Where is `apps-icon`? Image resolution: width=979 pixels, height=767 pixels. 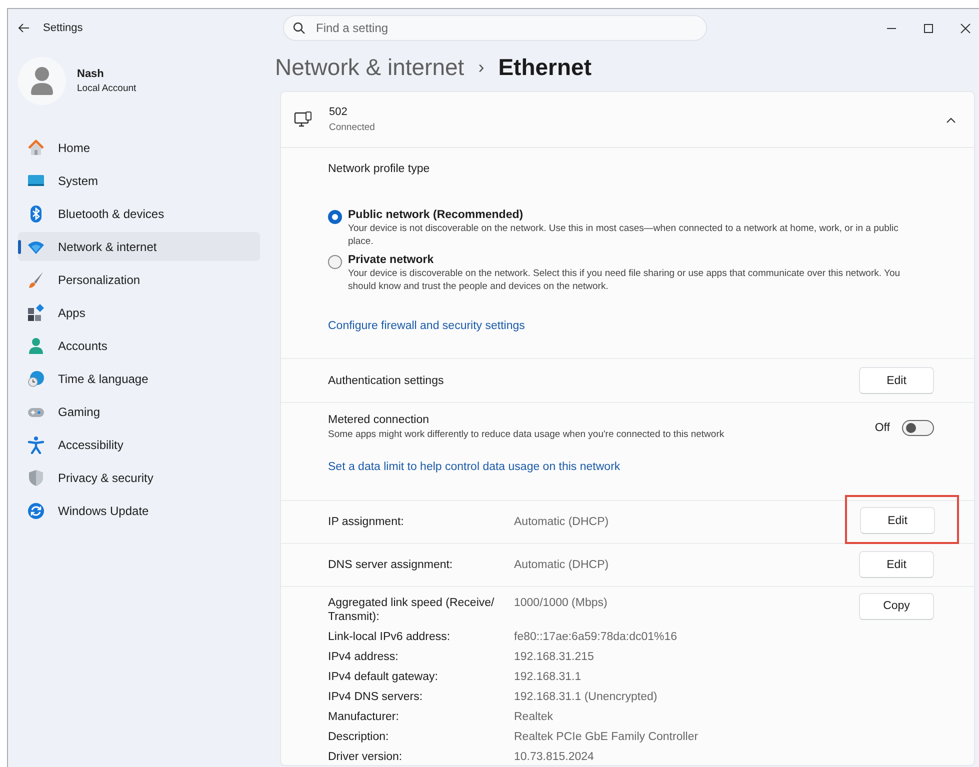
apps-icon is located at coordinates (36, 313).